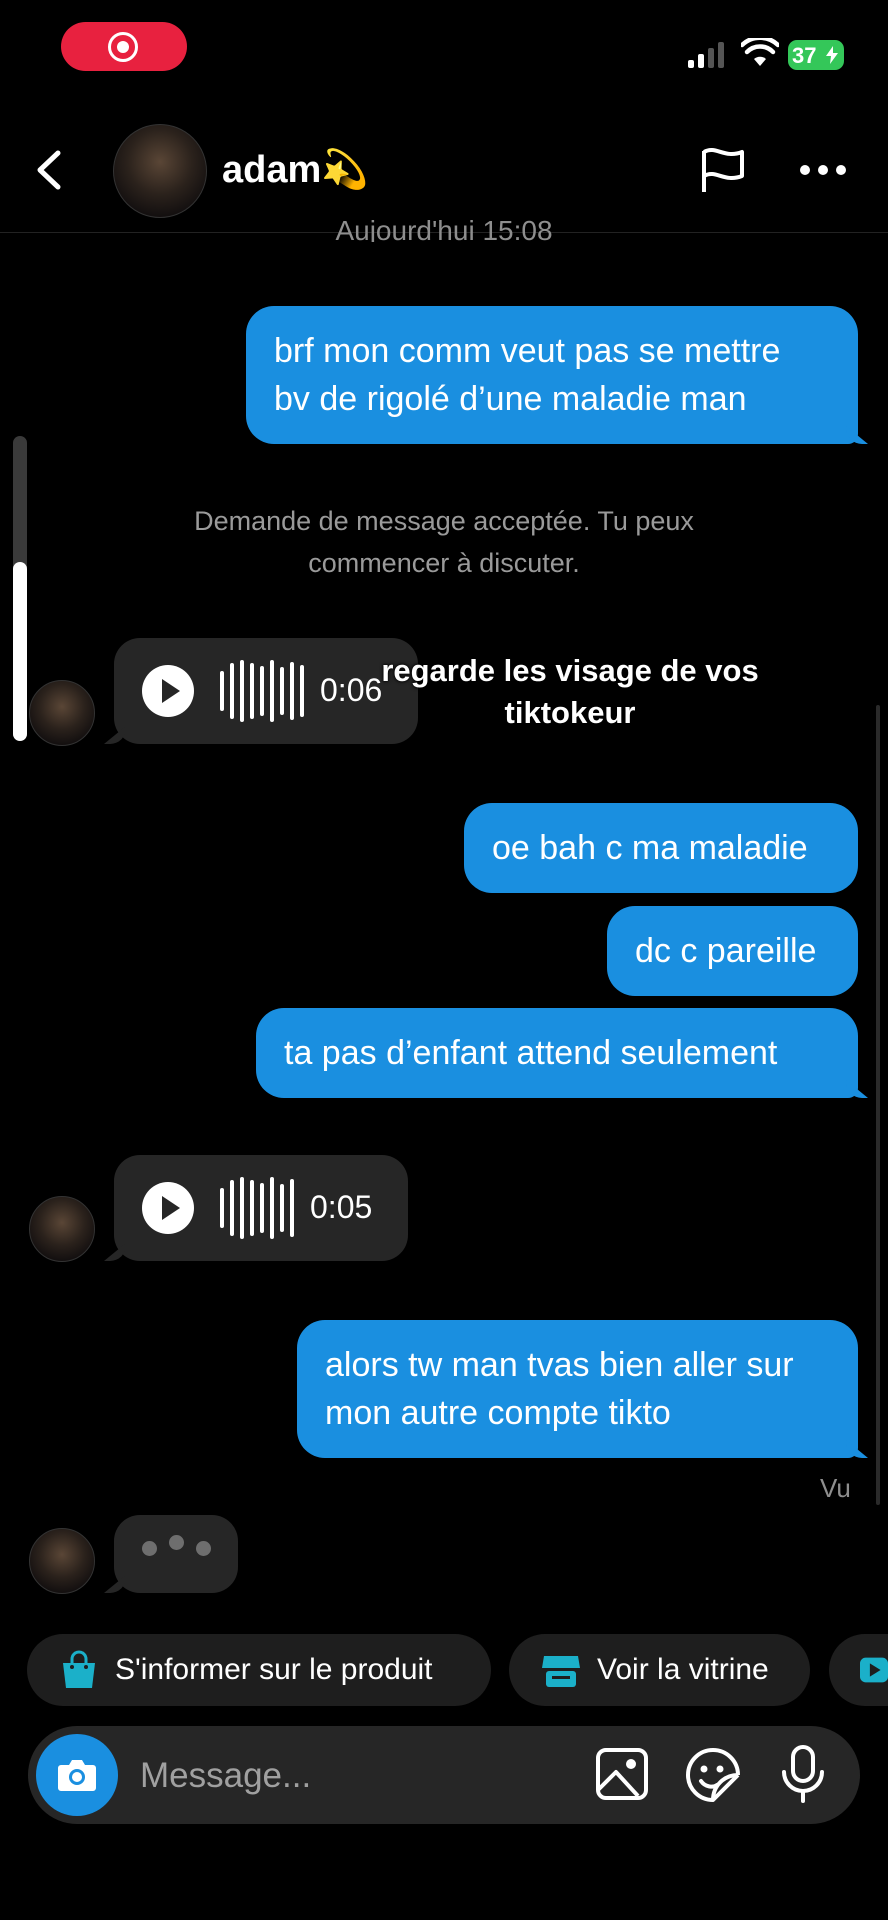  Describe the element at coordinates (706, 55) in the screenshot. I see `cellular-signal-icon` at that location.